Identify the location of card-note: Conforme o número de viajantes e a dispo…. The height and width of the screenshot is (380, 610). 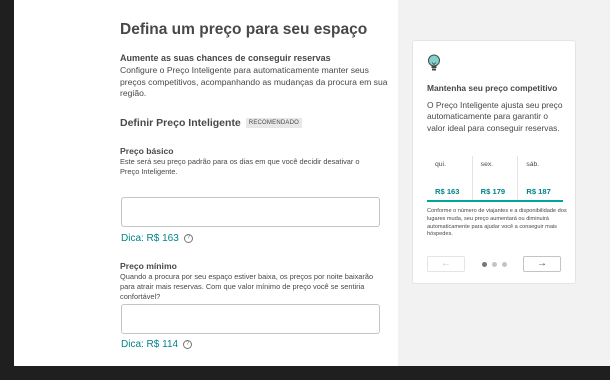
(497, 223).